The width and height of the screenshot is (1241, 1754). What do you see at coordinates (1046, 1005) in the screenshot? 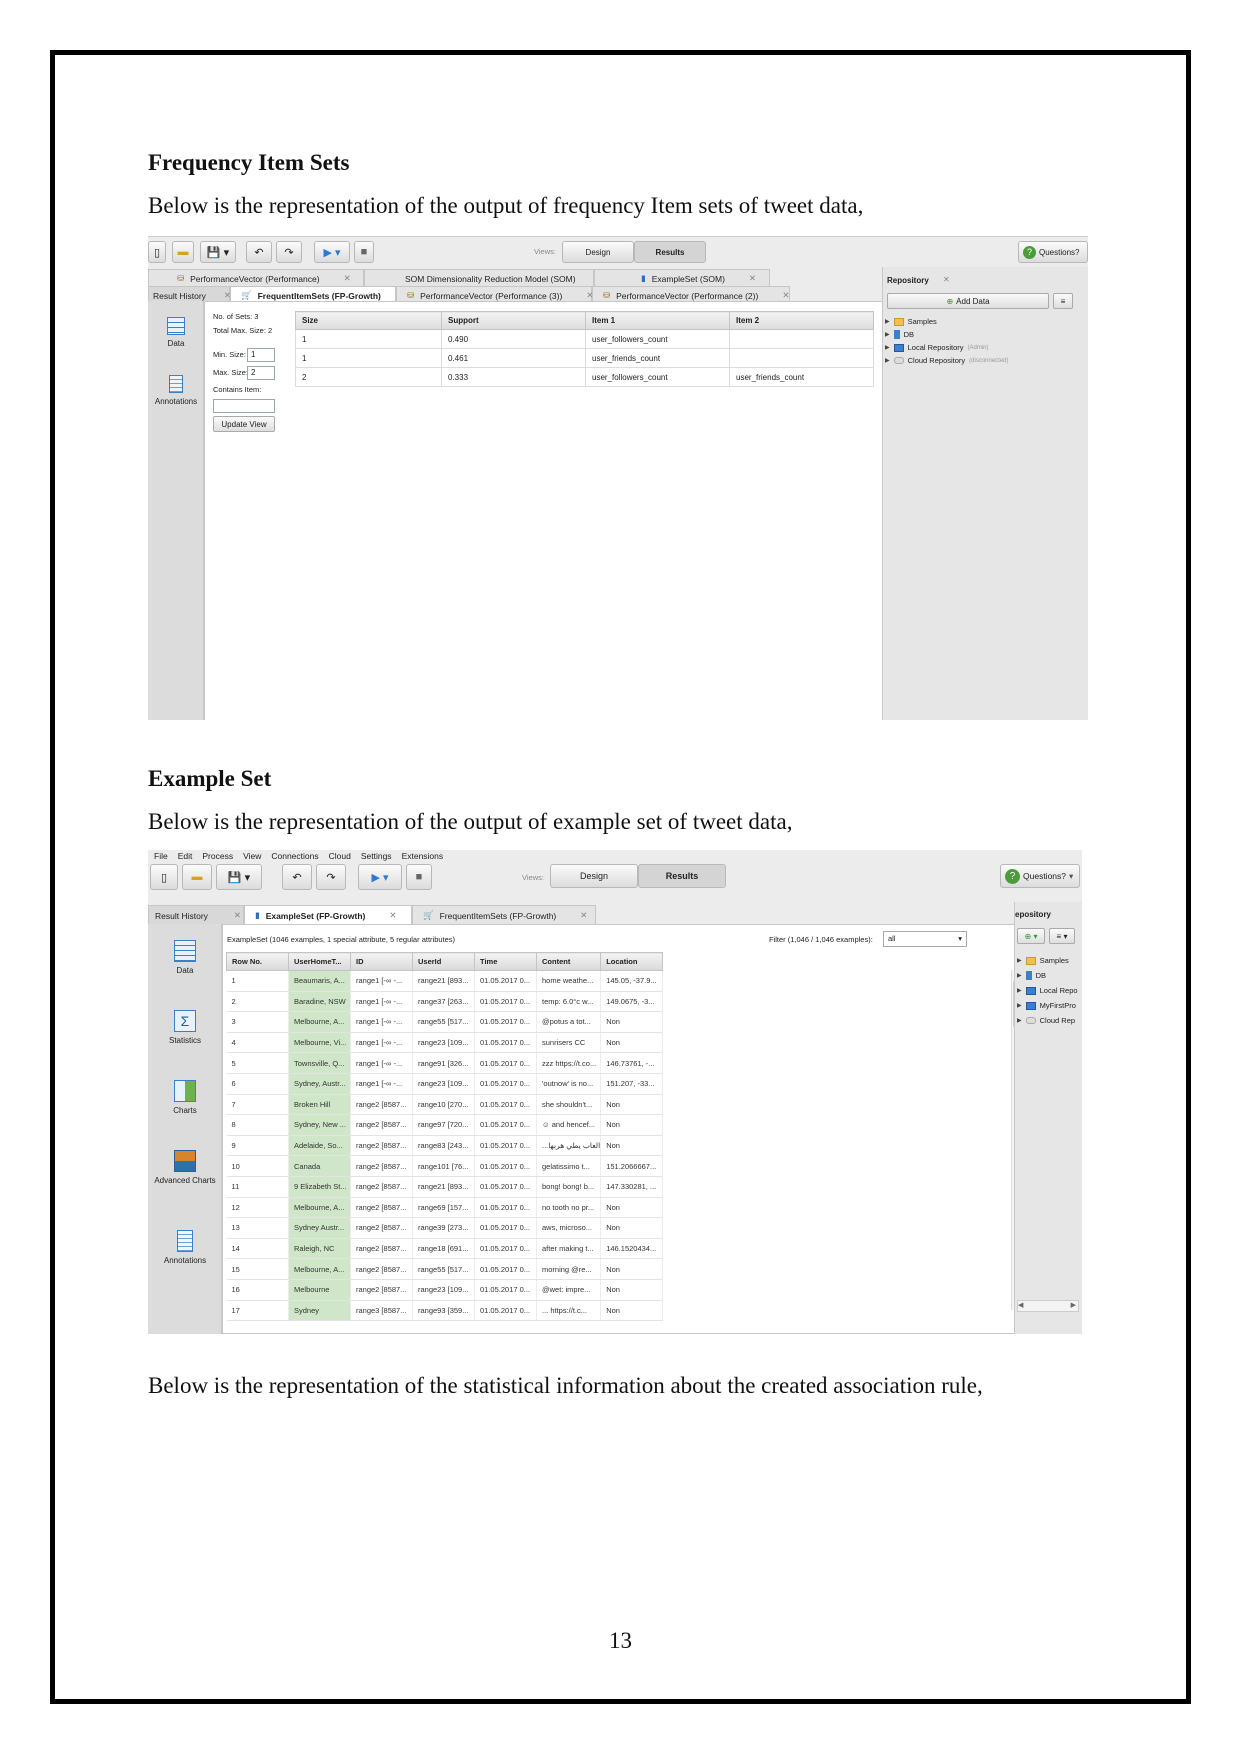
I see `repo-item-myfirstproject: ▶ MyFirstPro` at bounding box center [1046, 1005].